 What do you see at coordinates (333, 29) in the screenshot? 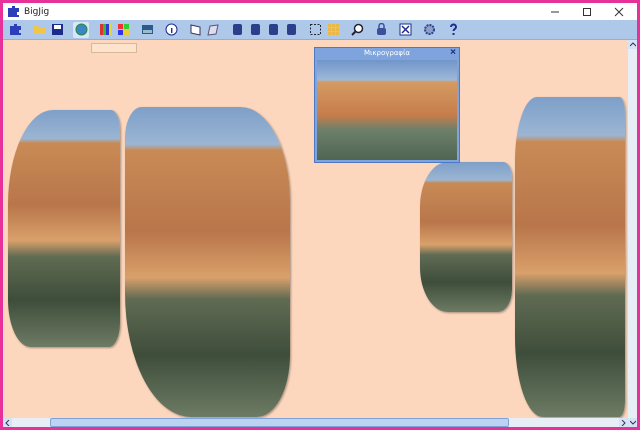
I see `grid-icon` at bounding box center [333, 29].